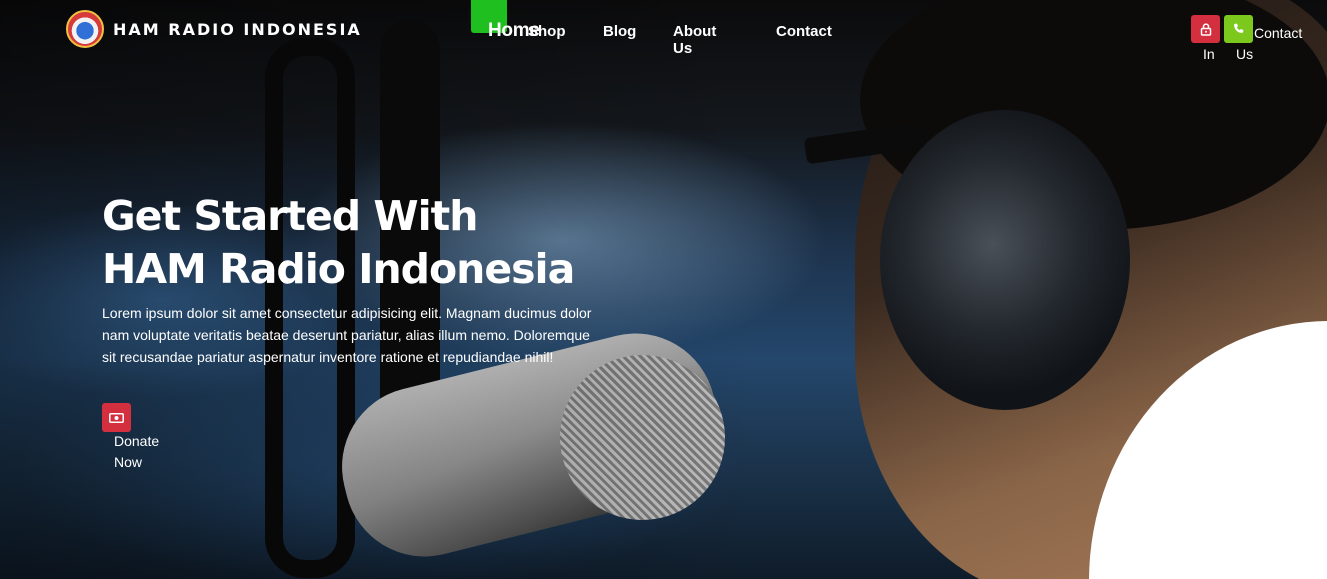 Image resolution: width=1327 pixels, height=579 pixels. I want to click on donate-label-line1: Donate, so click(137, 441).